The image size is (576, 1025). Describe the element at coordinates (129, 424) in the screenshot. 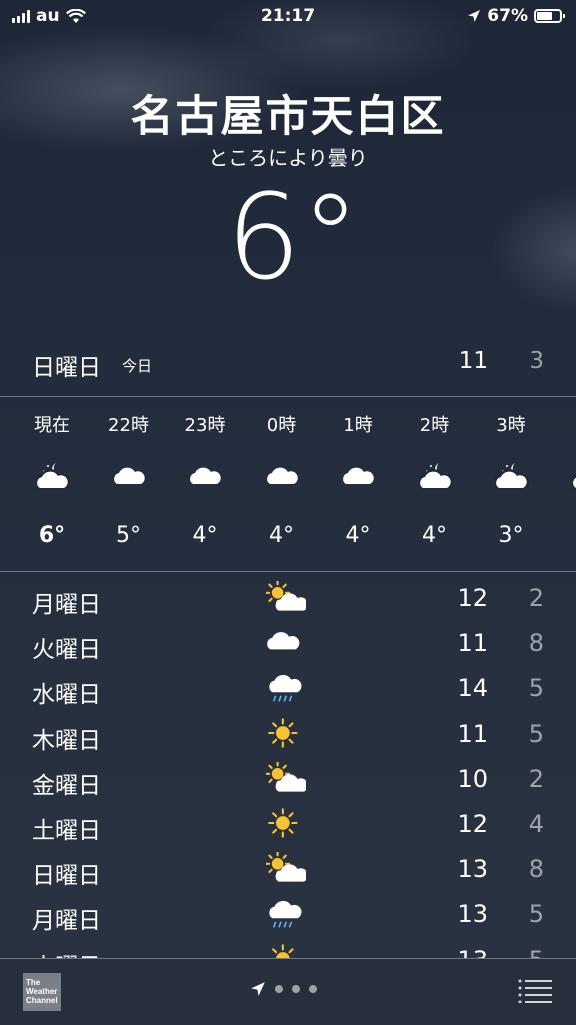

I see `hour-label: 22時` at that location.